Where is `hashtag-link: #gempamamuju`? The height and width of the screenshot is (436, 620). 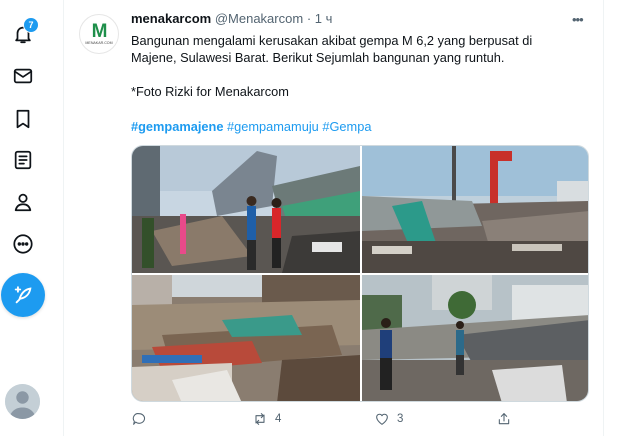 hashtag-link: #gempamamuju is located at coordinates (273, 126).